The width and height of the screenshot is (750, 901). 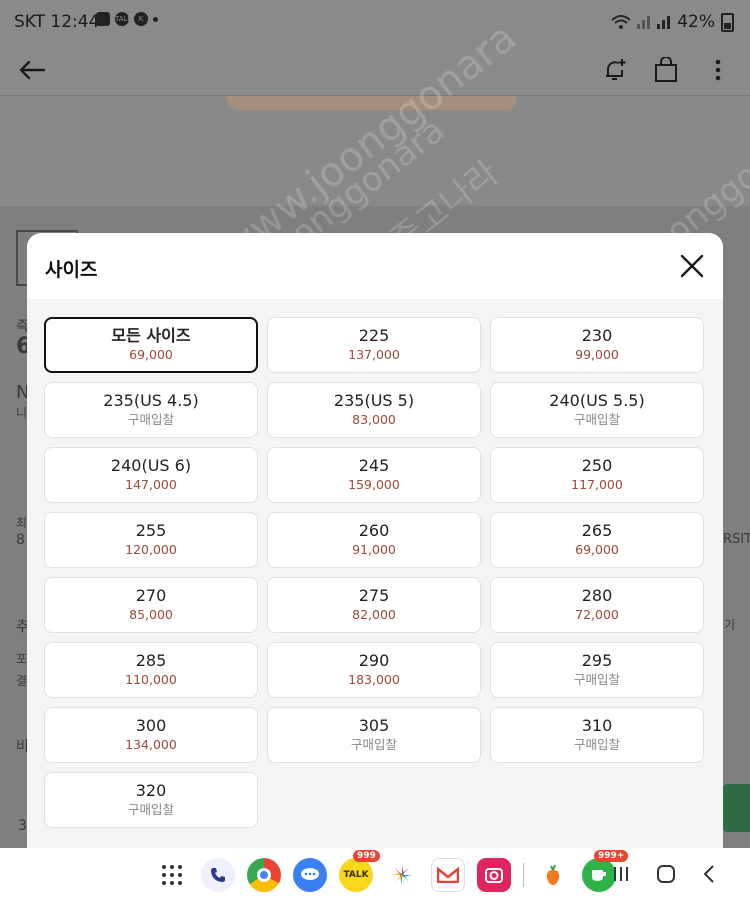 What do you see at coordinates (264, 875) in the screenshot?
I see `chrome-app-icon` at bounding box center [264, 875].